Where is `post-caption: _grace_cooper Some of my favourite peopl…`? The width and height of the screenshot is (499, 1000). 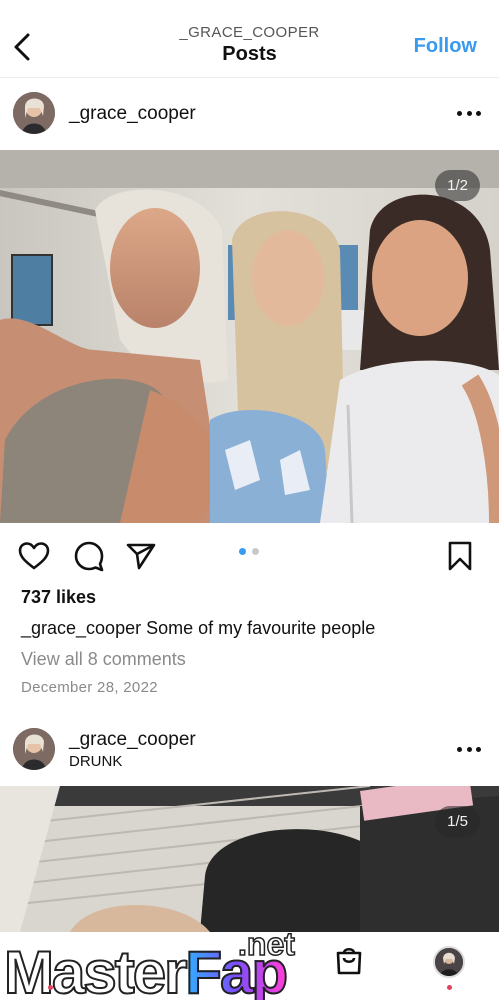 post-caption: _grace_cooper Some of my favourite peopl… is located at coordinates (198, 628).